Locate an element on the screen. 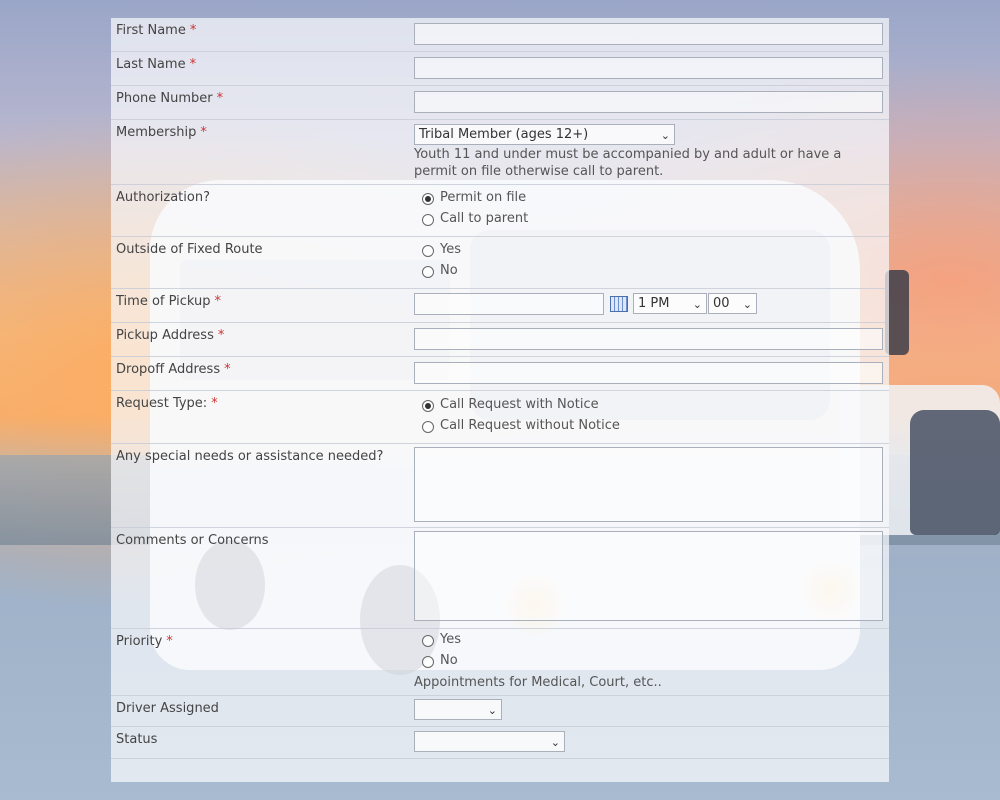 This screenshot has width=1000, height=800. dropoff-address-row: Dropoff Address * is located at coordinates (500, 374).